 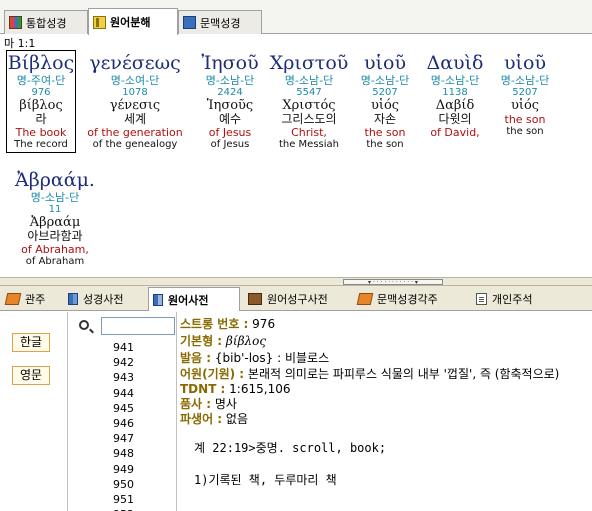 I want to click on splitter-grip: ▾ · · · · · · · · · · · ▾, so click(x=393, y=282).